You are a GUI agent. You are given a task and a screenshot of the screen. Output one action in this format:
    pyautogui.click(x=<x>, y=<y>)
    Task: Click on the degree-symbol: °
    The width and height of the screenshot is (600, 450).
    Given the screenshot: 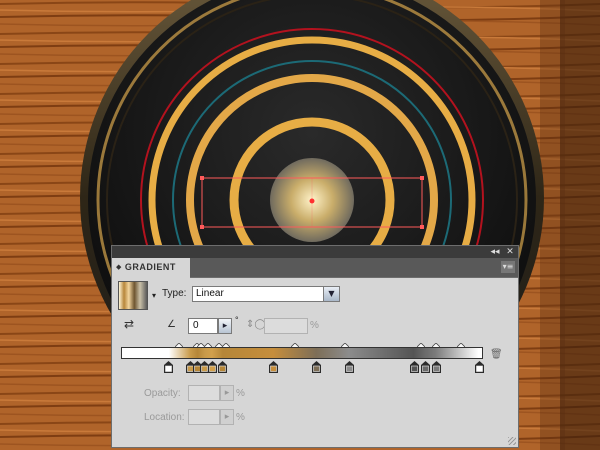 What is the action you would take?
    pyautogui.click(x=237, y=320)
    